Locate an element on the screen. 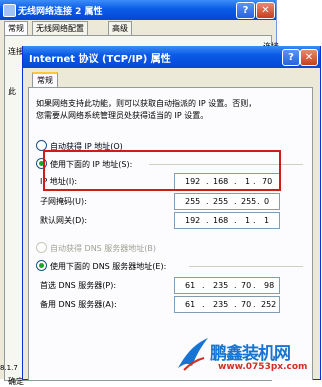  watermark-url: www.0753px.com is located at coordinates (263, 367).